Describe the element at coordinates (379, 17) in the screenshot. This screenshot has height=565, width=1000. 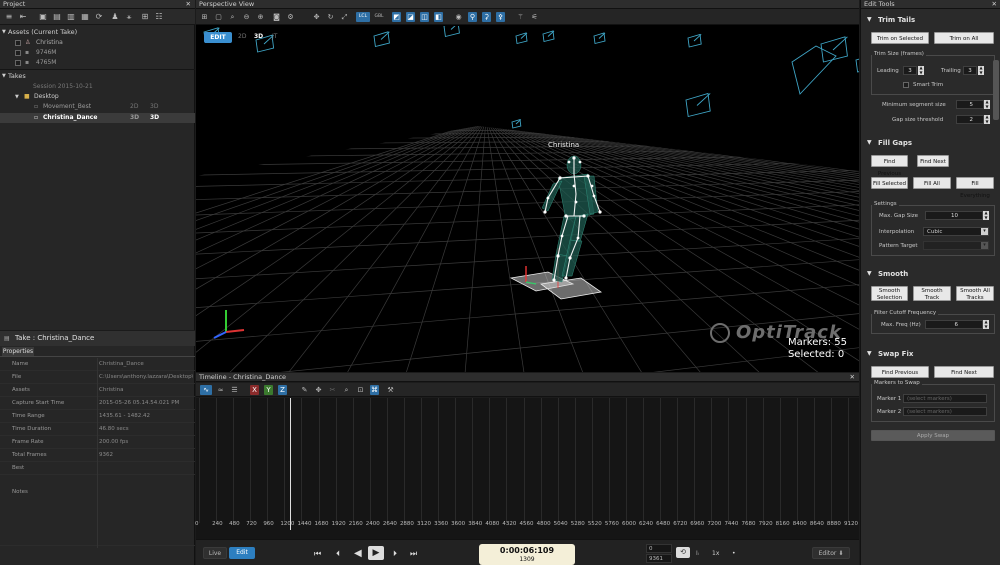
I see `global-space-button: GBL` at that location.